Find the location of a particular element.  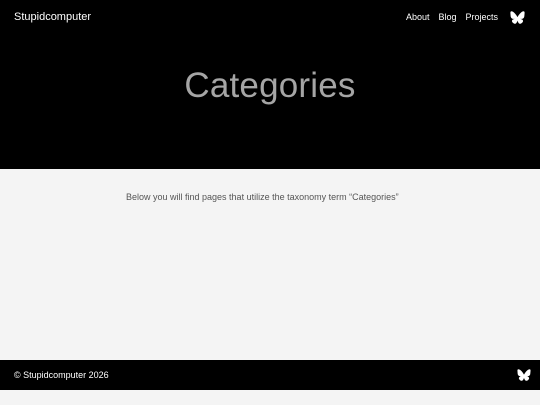

bluesky-butterfly-icon is located at coordinates (517, 20).